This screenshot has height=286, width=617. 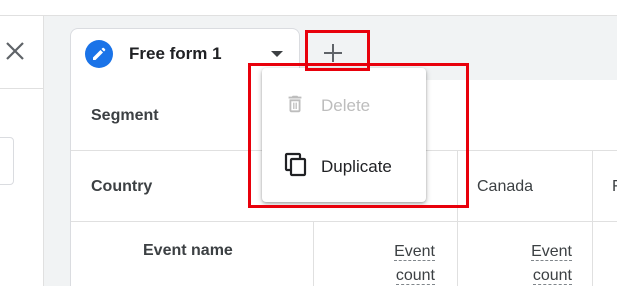 I want to click on close-icon, so click(x=15, y=51).